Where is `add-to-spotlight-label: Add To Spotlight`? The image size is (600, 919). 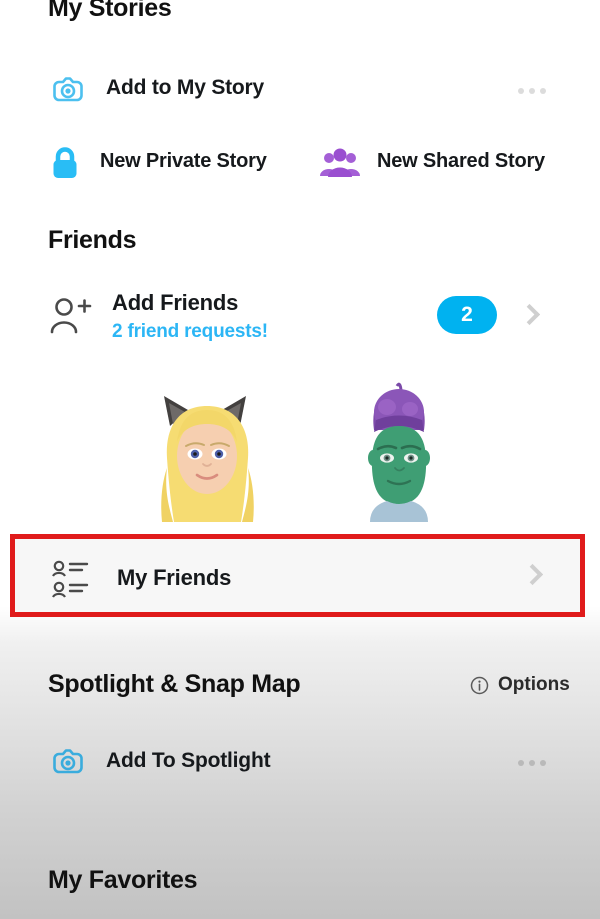 add-to-spotlight-label: Add To Spotlight is located at coordinates (188, 760).